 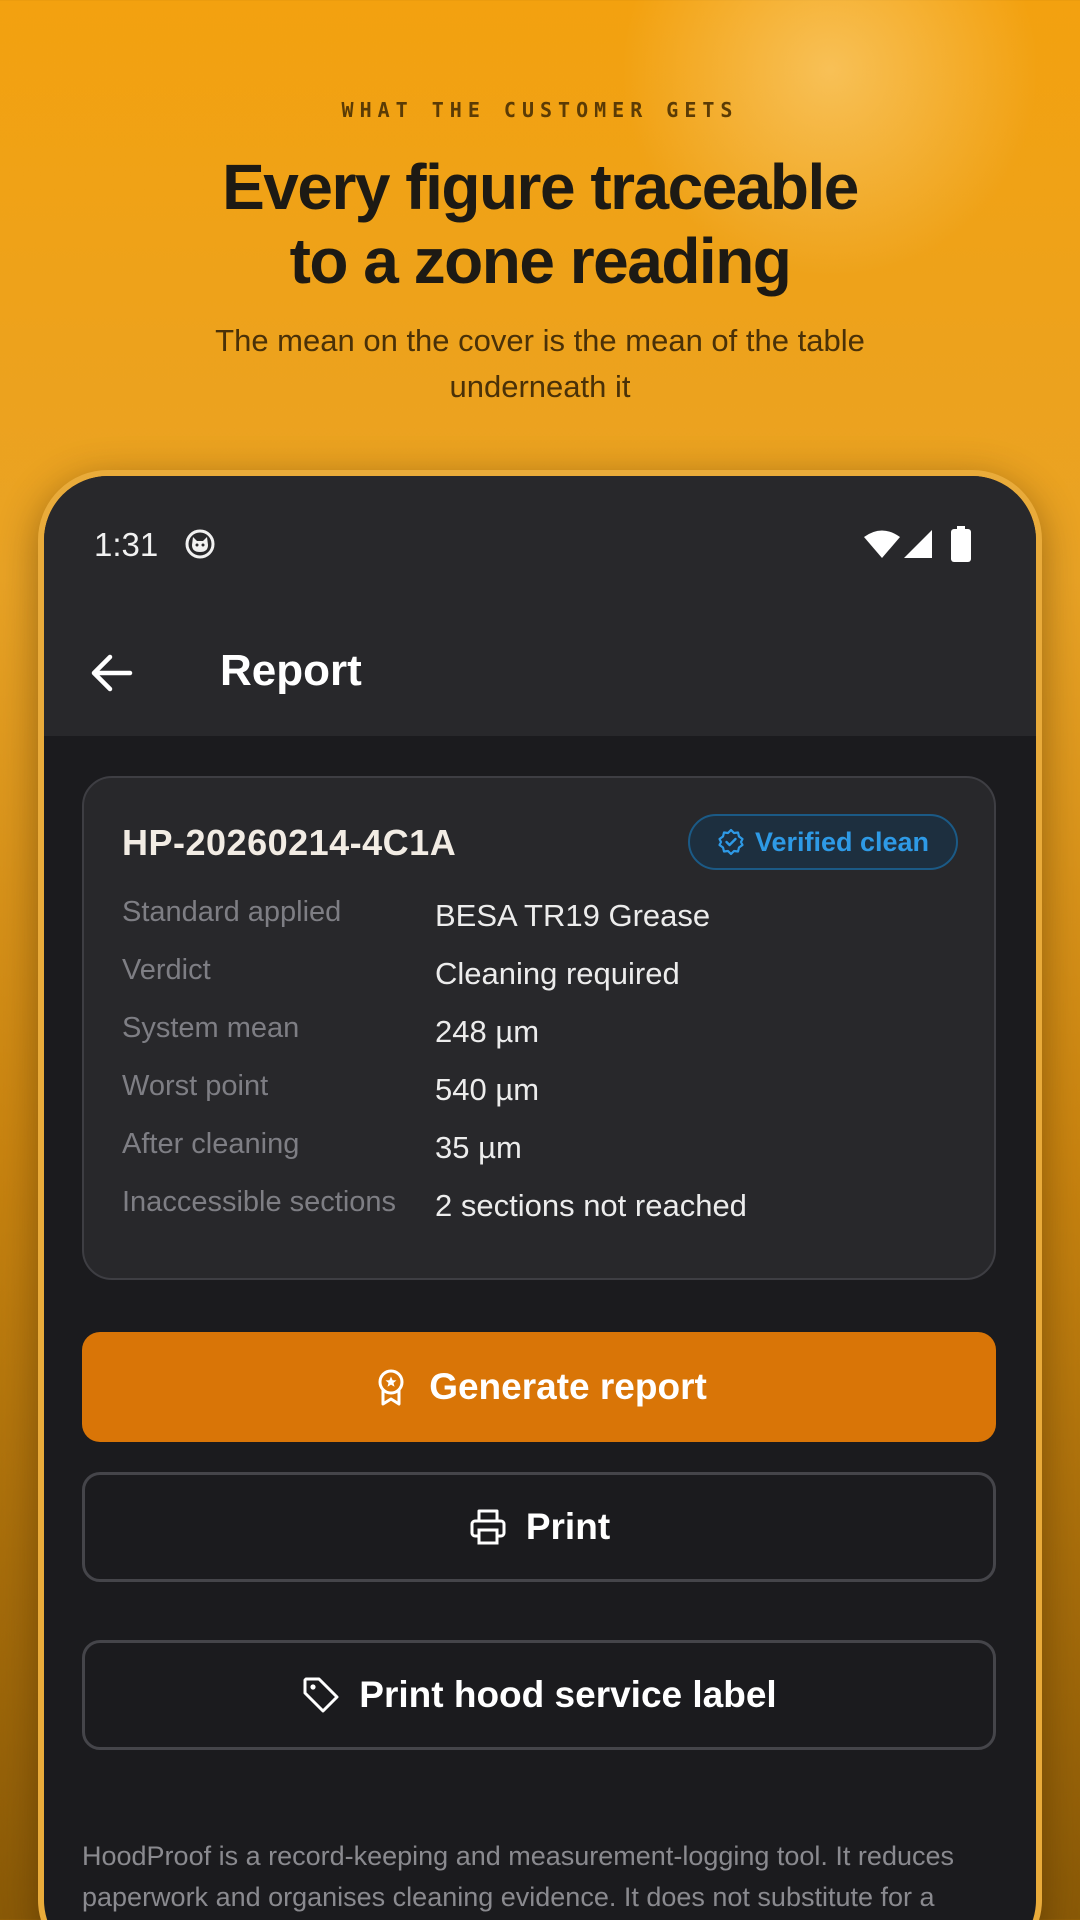 I want to click on detail-label: Worst point, so click(x=195, y=1086).